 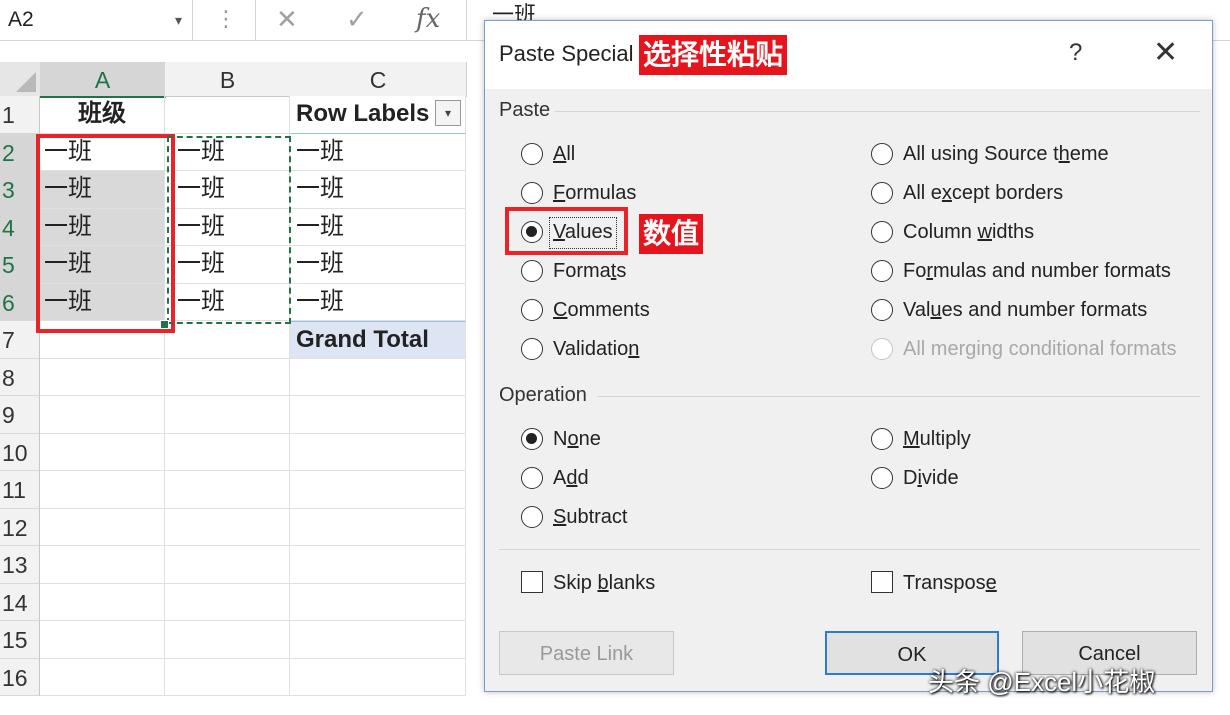 What do you see at coordinates (20, 302) in the screenshot?
I see `row-header: 6` at bounding box center [20, 302].